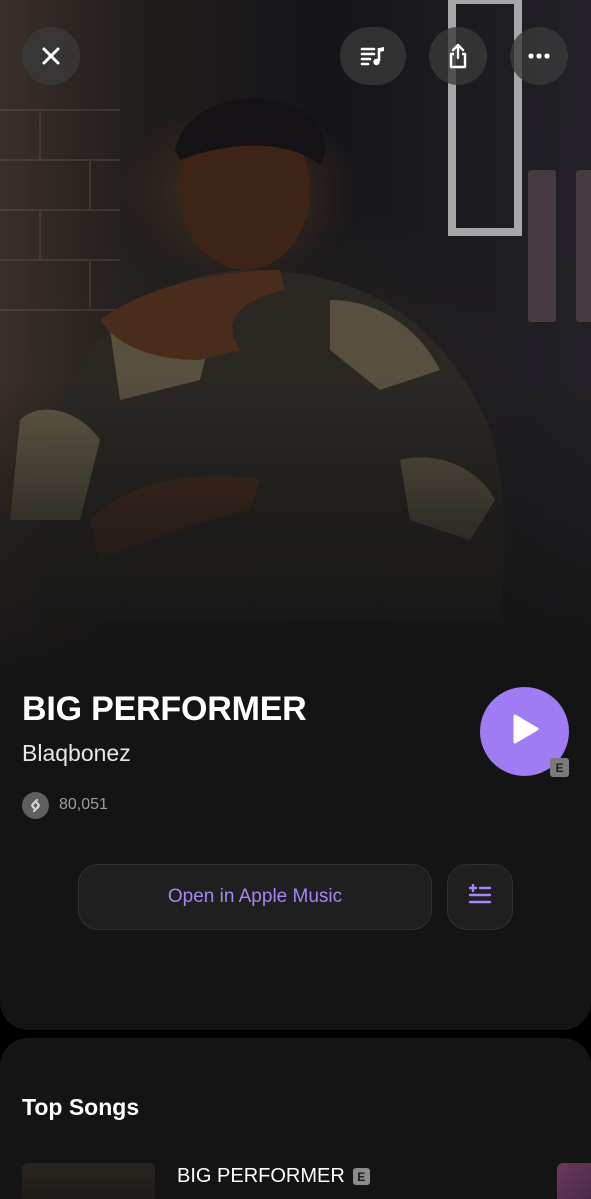  I want to click on song-title: BIG PERFORMER, so click(164, 709).